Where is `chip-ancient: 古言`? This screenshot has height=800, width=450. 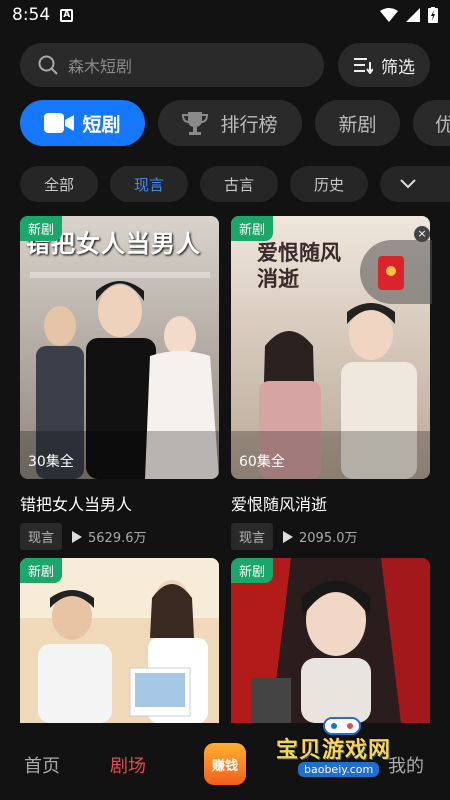
chip-ancient: 古言 is located at coordinates (239, 184).